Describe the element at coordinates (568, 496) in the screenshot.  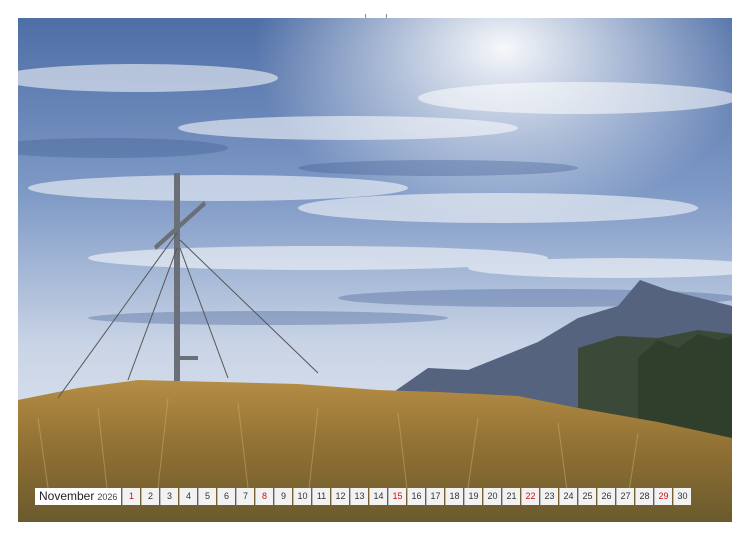
I see `calendar-day: 24` at that location.